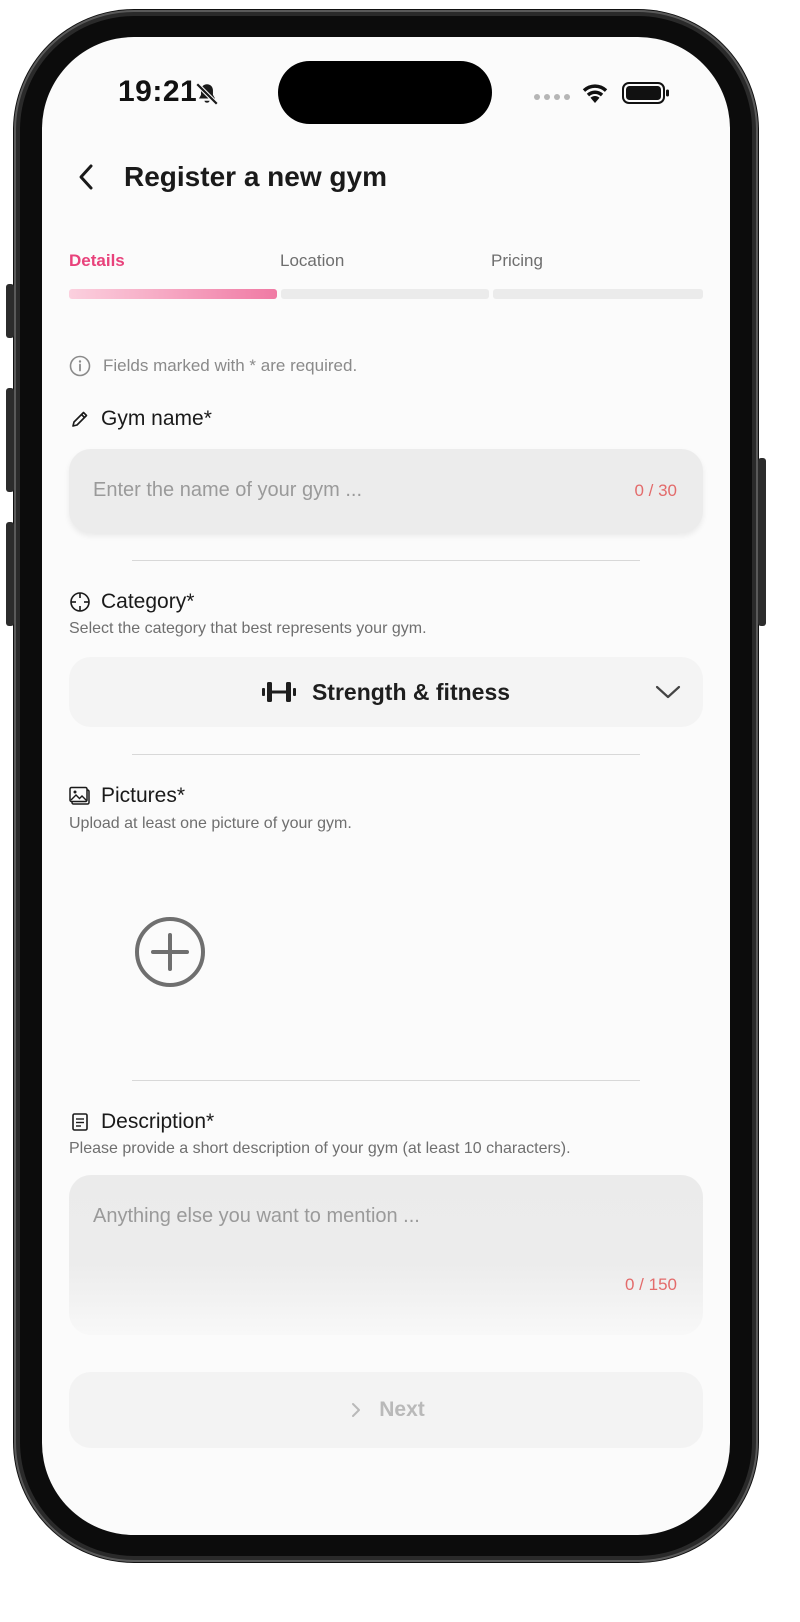 The height and width of the screenshot is (1622, 800). What do you see at coordinates (173, 294) in the screenshot?
I see `step-progress-bar-details` at bounding box center [173, 294].